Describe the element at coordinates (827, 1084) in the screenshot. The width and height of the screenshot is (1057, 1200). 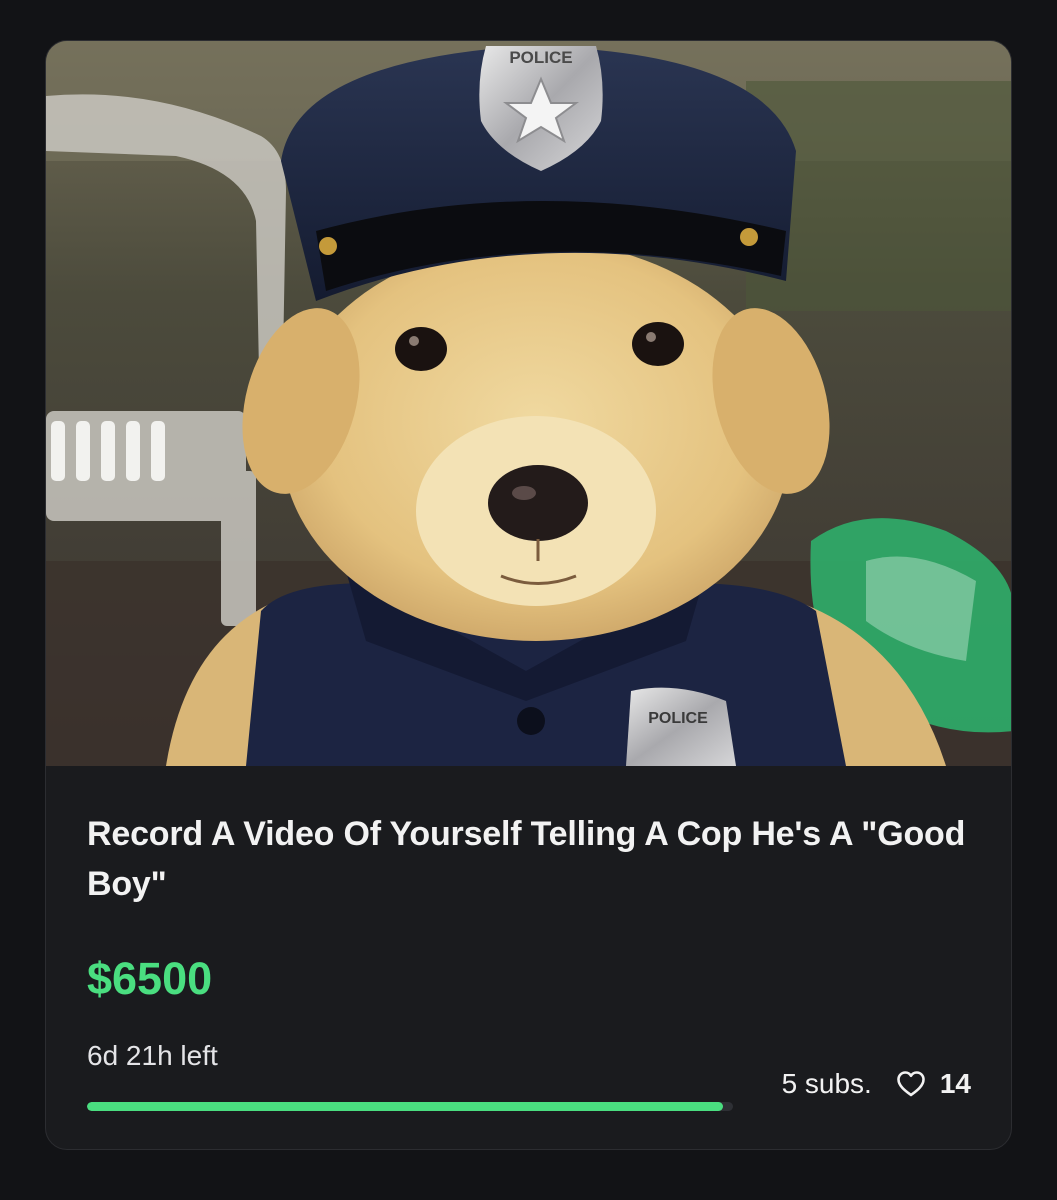
I see `submissions-count: 5 subs.` at that location.